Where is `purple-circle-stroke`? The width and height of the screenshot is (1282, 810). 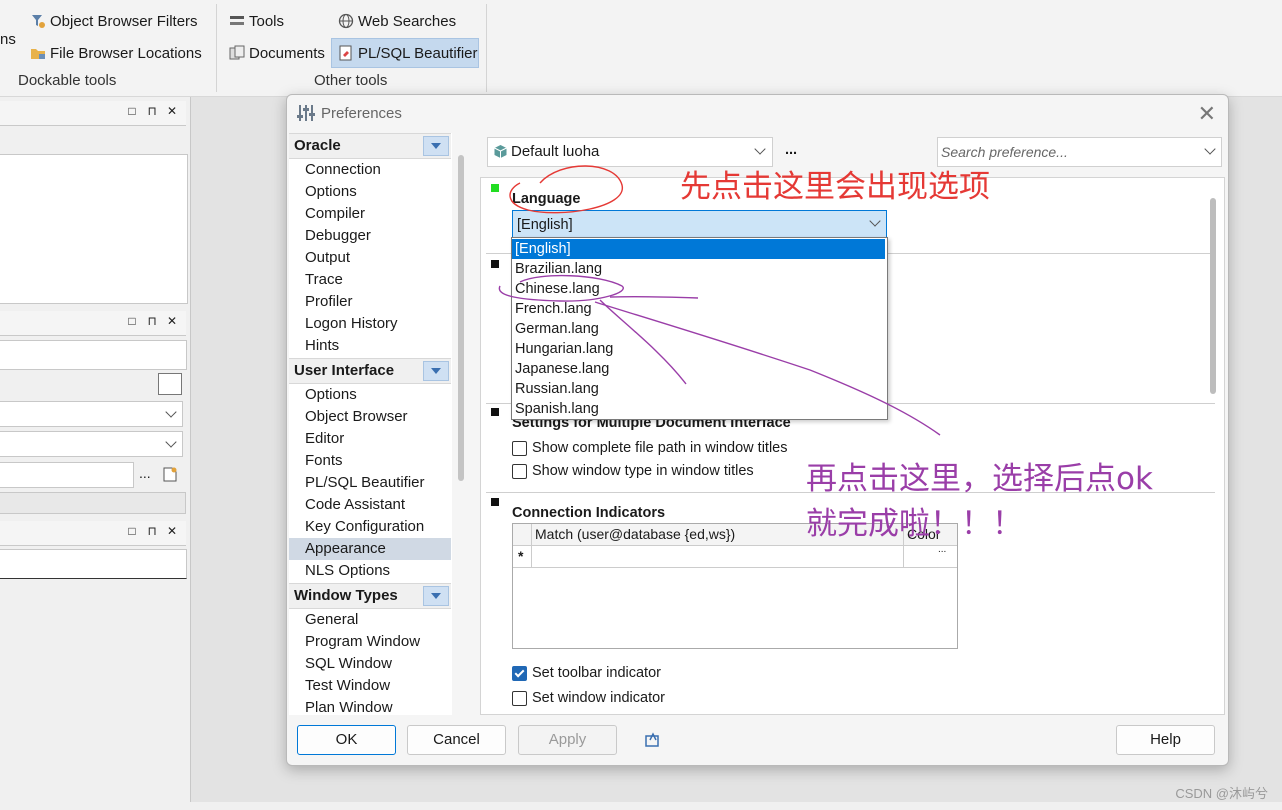
purple-circle-stroke is located at coordinates (561, 288).